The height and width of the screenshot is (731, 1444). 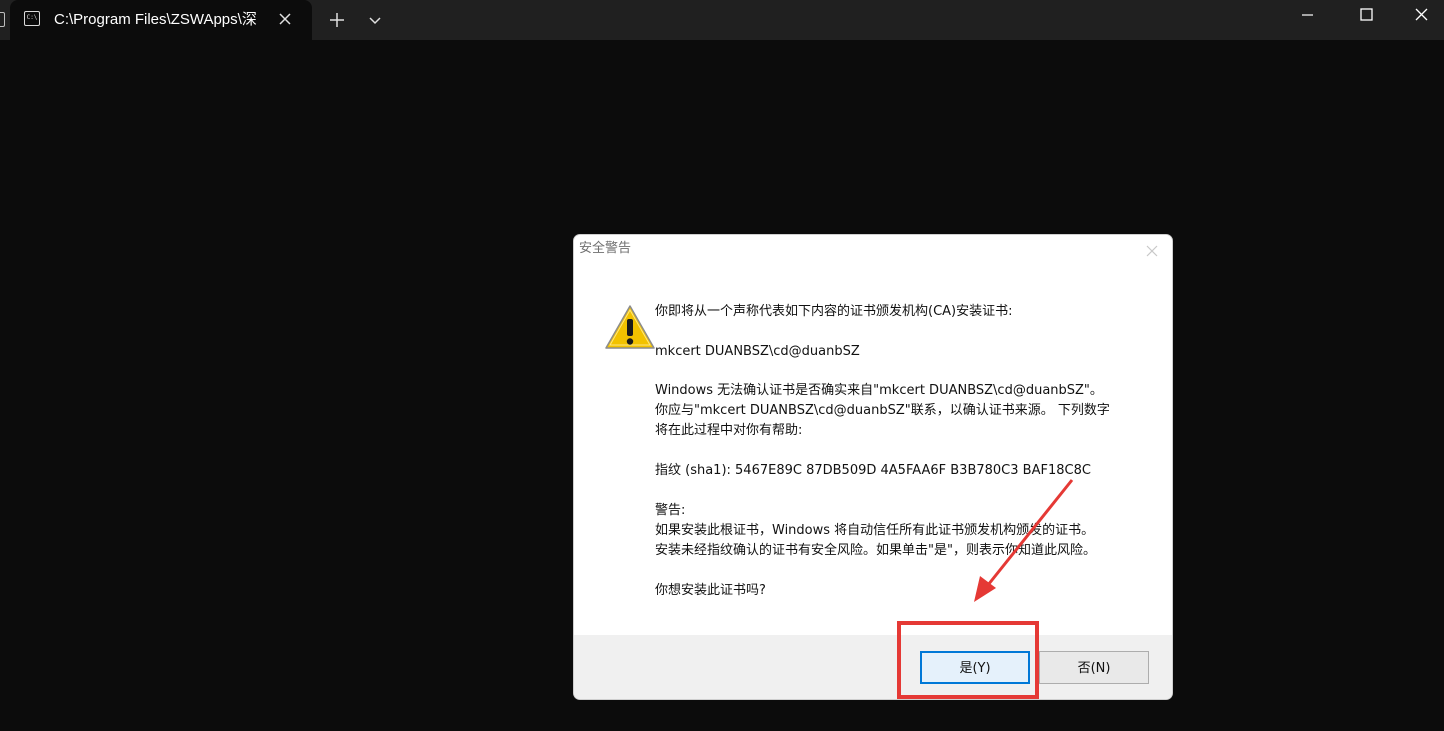 I want to click on terminal-titlebar: C:\ C:\Program Files\ZSWApps\深, so click(x=722, y=20).